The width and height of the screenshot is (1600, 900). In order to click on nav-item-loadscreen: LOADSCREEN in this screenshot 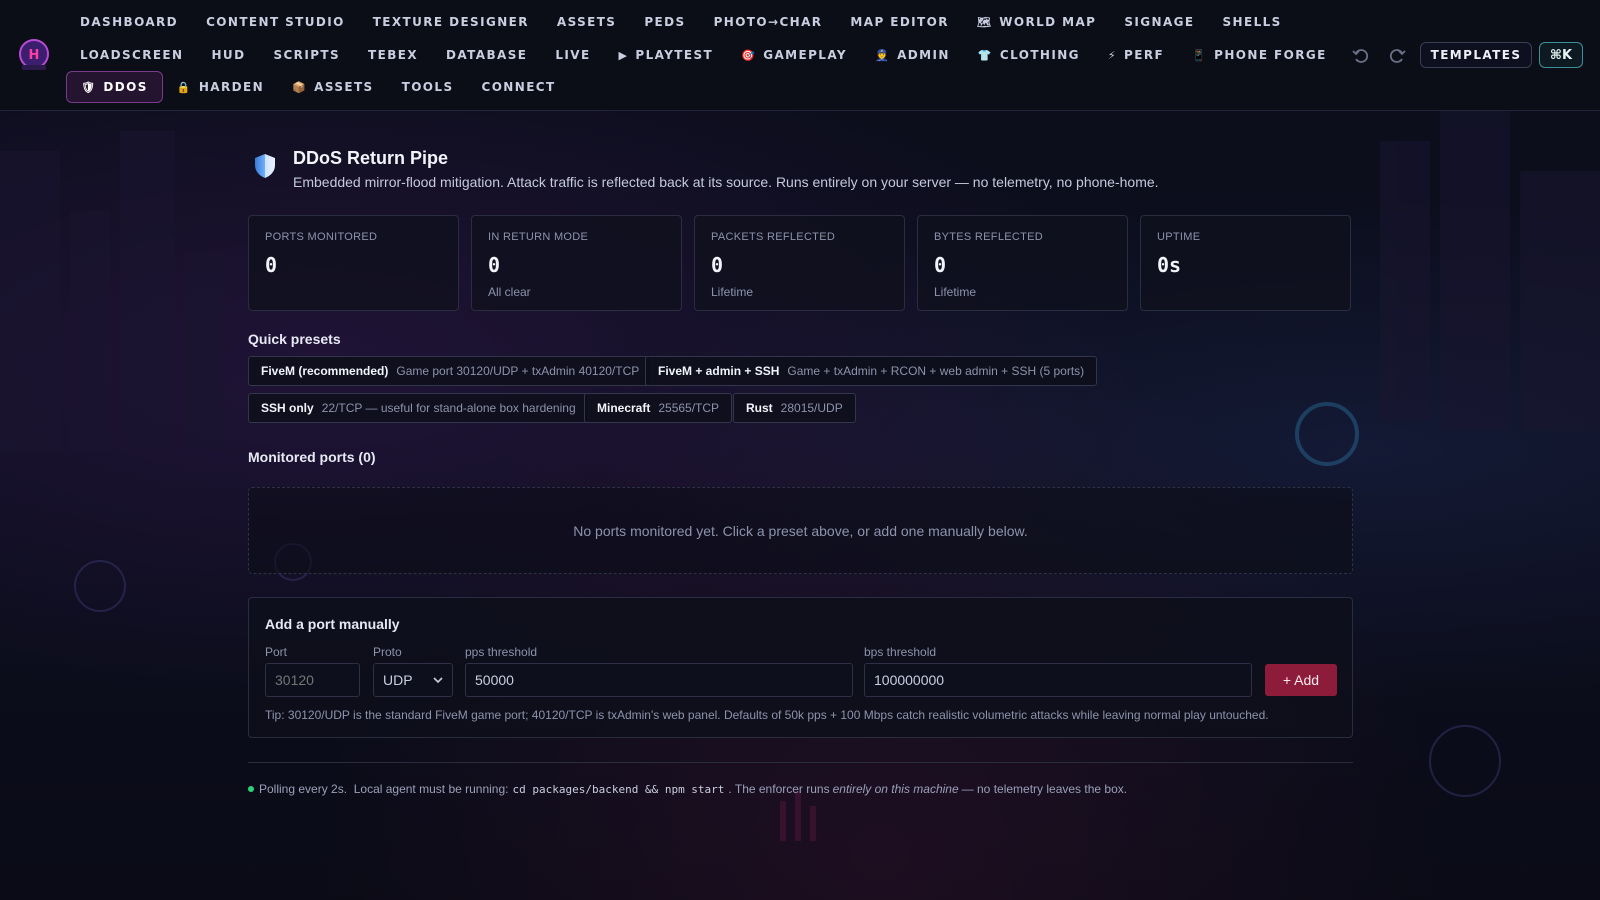, I will do `click(131, 55)`.